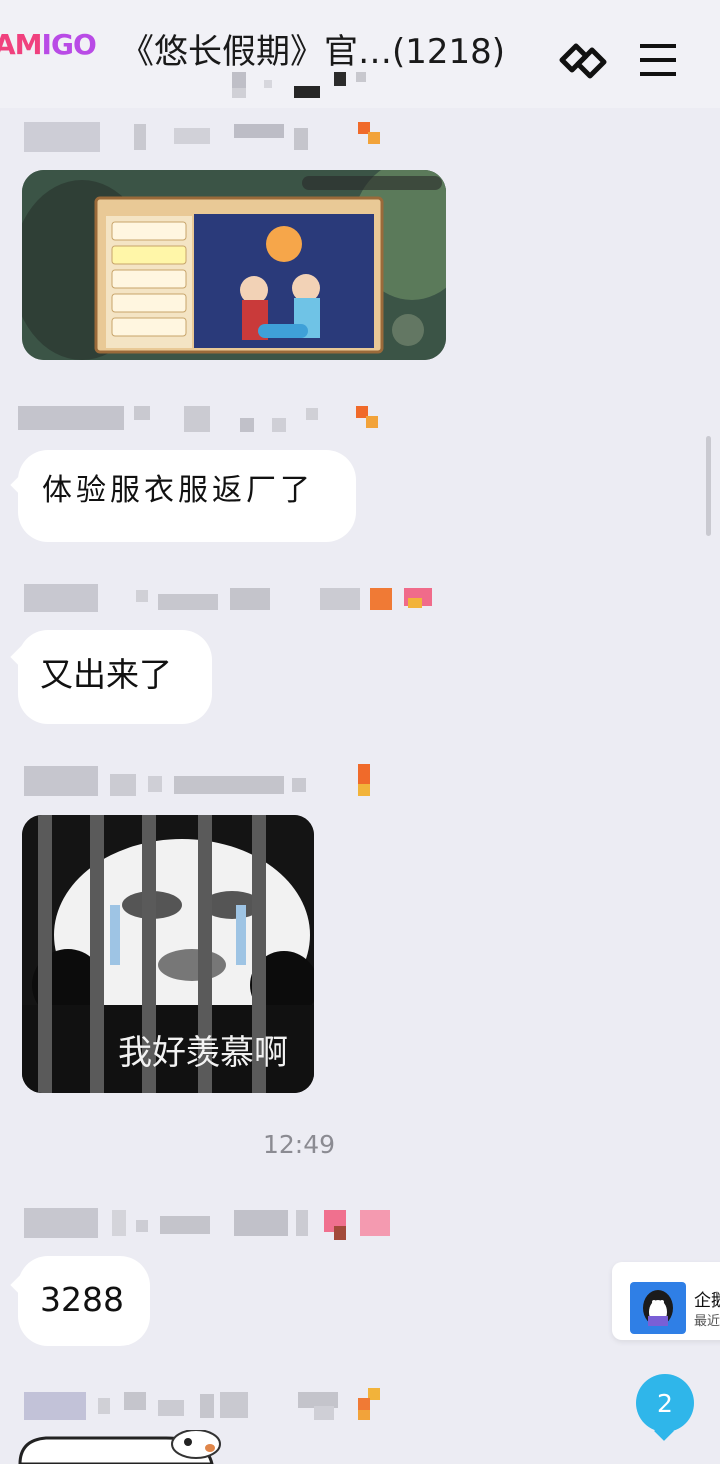 The height and width of the screenshot is (1464, 720). Describe the element at coordinates (708, 486) in the screenshot. I see `scrollbar` at that location.